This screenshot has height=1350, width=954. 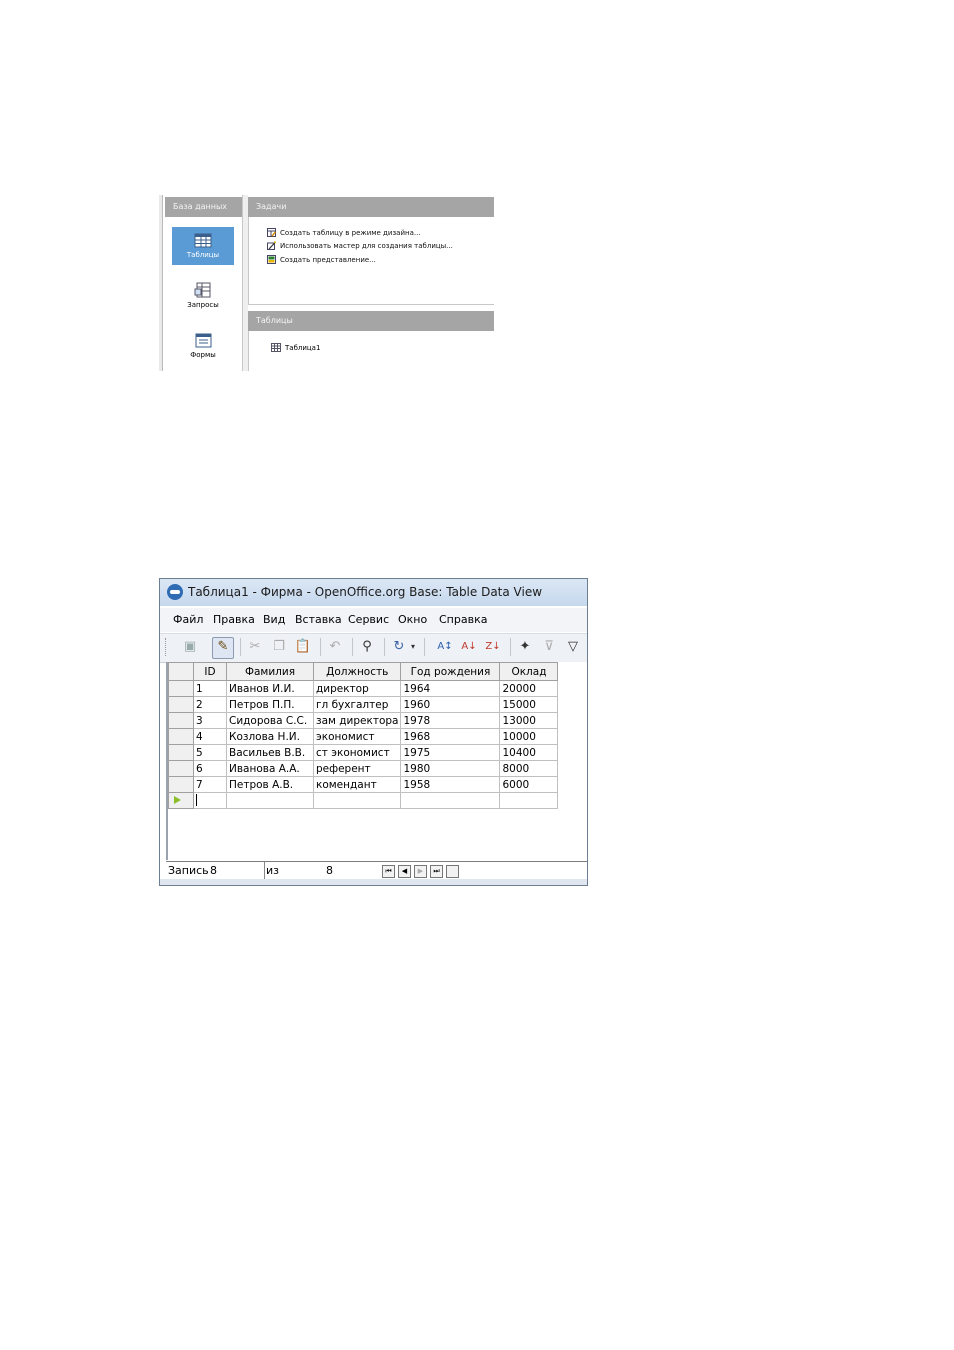 What do you see at coordinates (210, 671) in the screenshot?
I see `column-header-id: ID` at bounding box center [210, 671].